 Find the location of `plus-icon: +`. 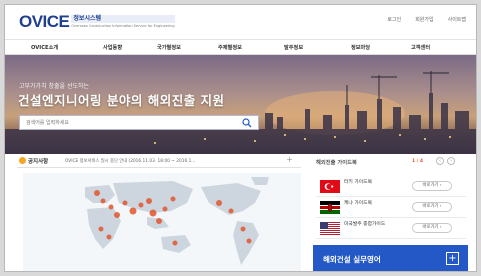

plus-icon: + is located at coordinates (452, 258).